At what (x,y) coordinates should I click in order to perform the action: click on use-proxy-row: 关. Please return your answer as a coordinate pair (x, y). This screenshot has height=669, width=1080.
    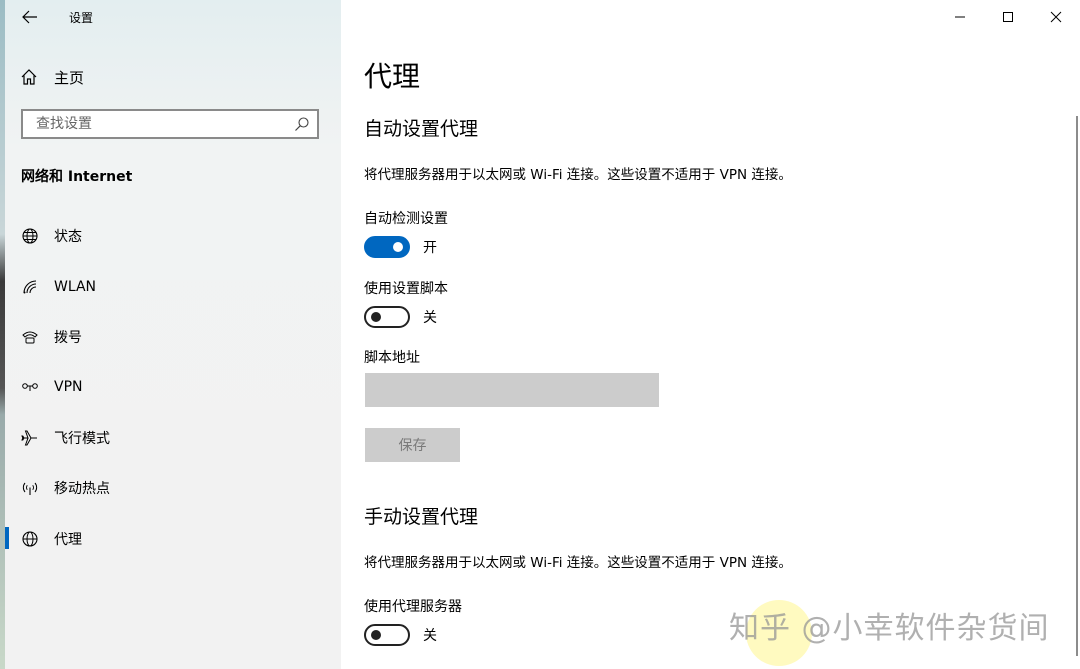
    Looking at the image, I should click on (400, 635).